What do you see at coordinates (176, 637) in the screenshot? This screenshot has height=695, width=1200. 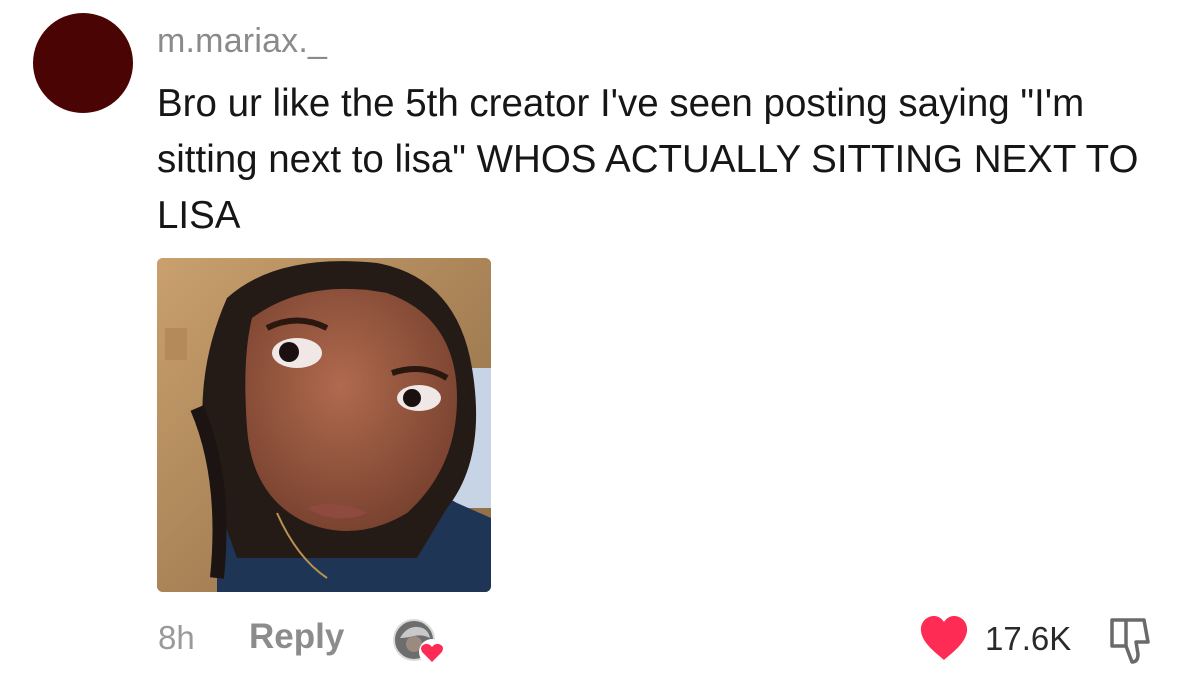 I see `comment-timestamp: 8h` at bounding box center [176, 637].